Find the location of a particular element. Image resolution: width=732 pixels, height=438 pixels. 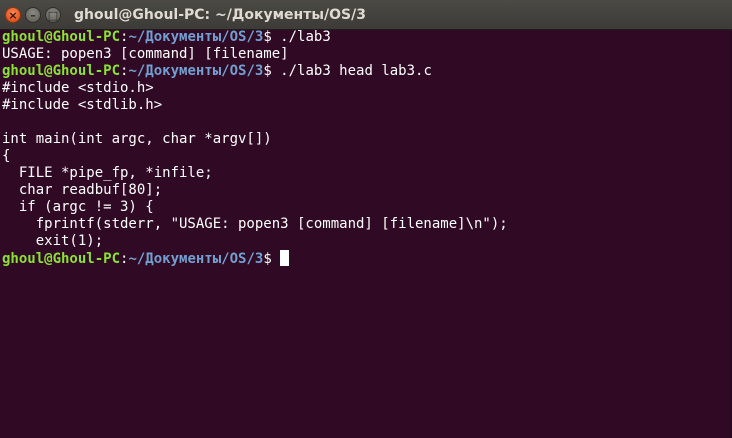

output-line: #include <stdio.h> is located at coordinates (78, 88).